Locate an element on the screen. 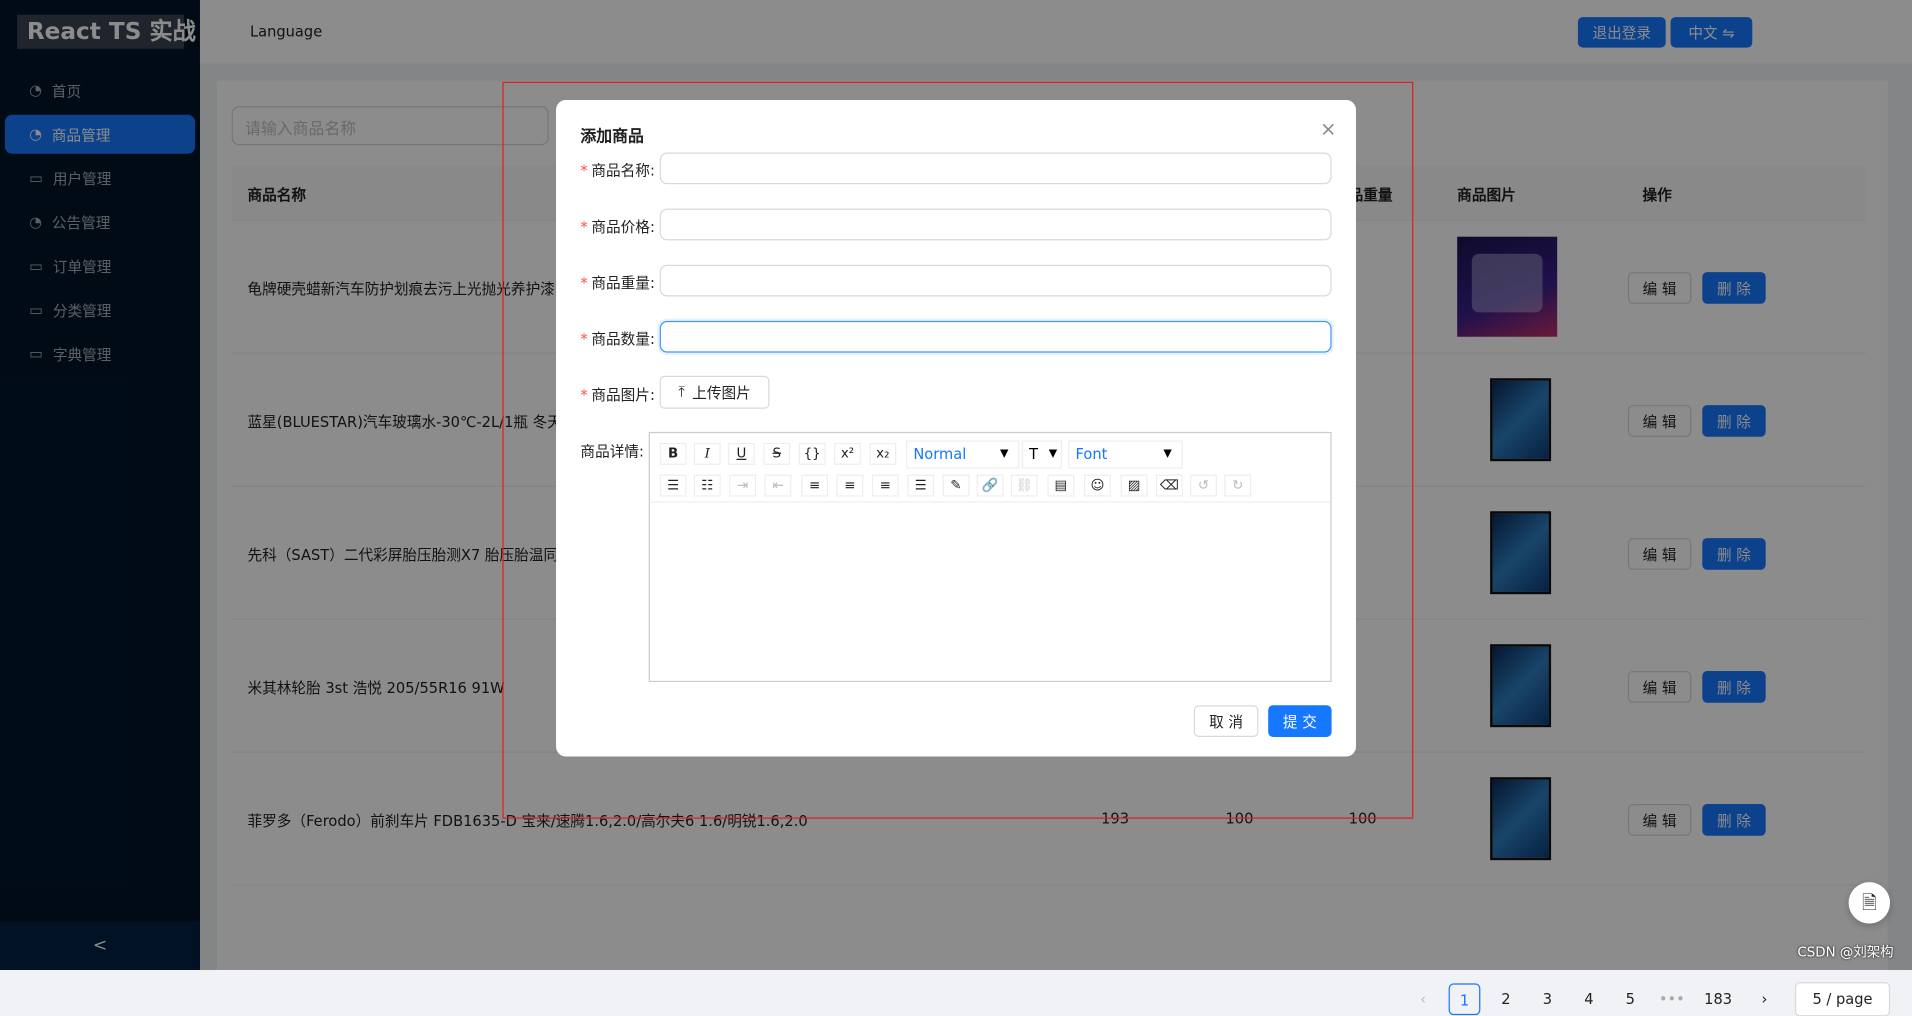 Image resolution: width=1912 pixels, height=1016 pixels. product-name-input is located at coordinates (995, 168).